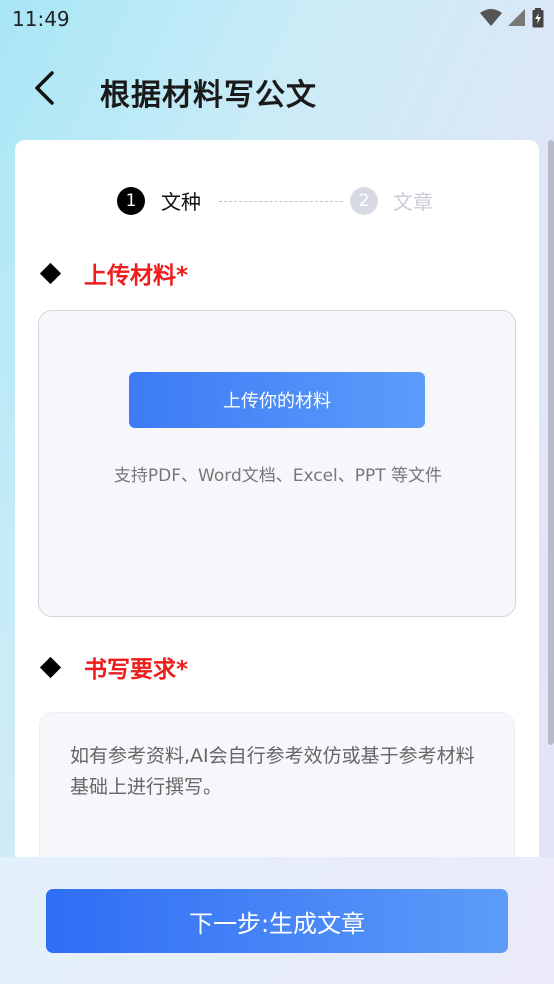 The image size is (554, 984). I want to click on step-1-label: 文种, so click(181, 202).